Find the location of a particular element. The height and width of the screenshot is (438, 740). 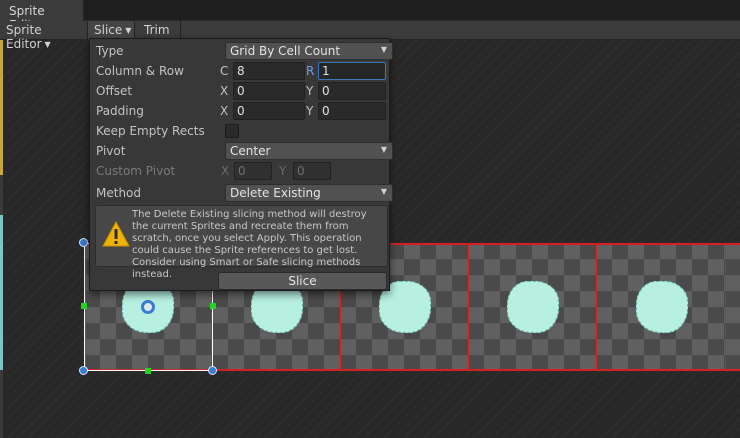

window-tab-strip is located at coordinates (412, 10).